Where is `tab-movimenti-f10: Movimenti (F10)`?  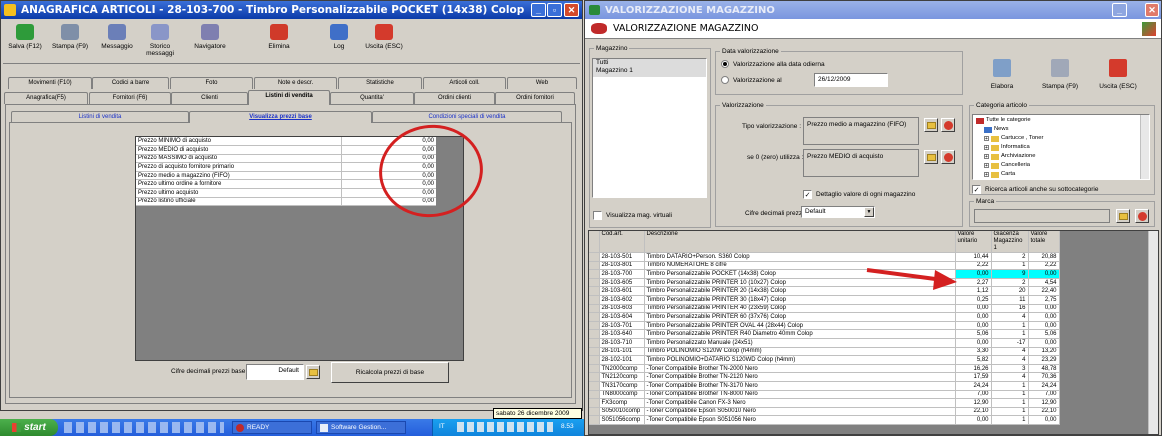 tab-movimenti-f10: Movimenti (F10) is located at coordinates (50, 83).